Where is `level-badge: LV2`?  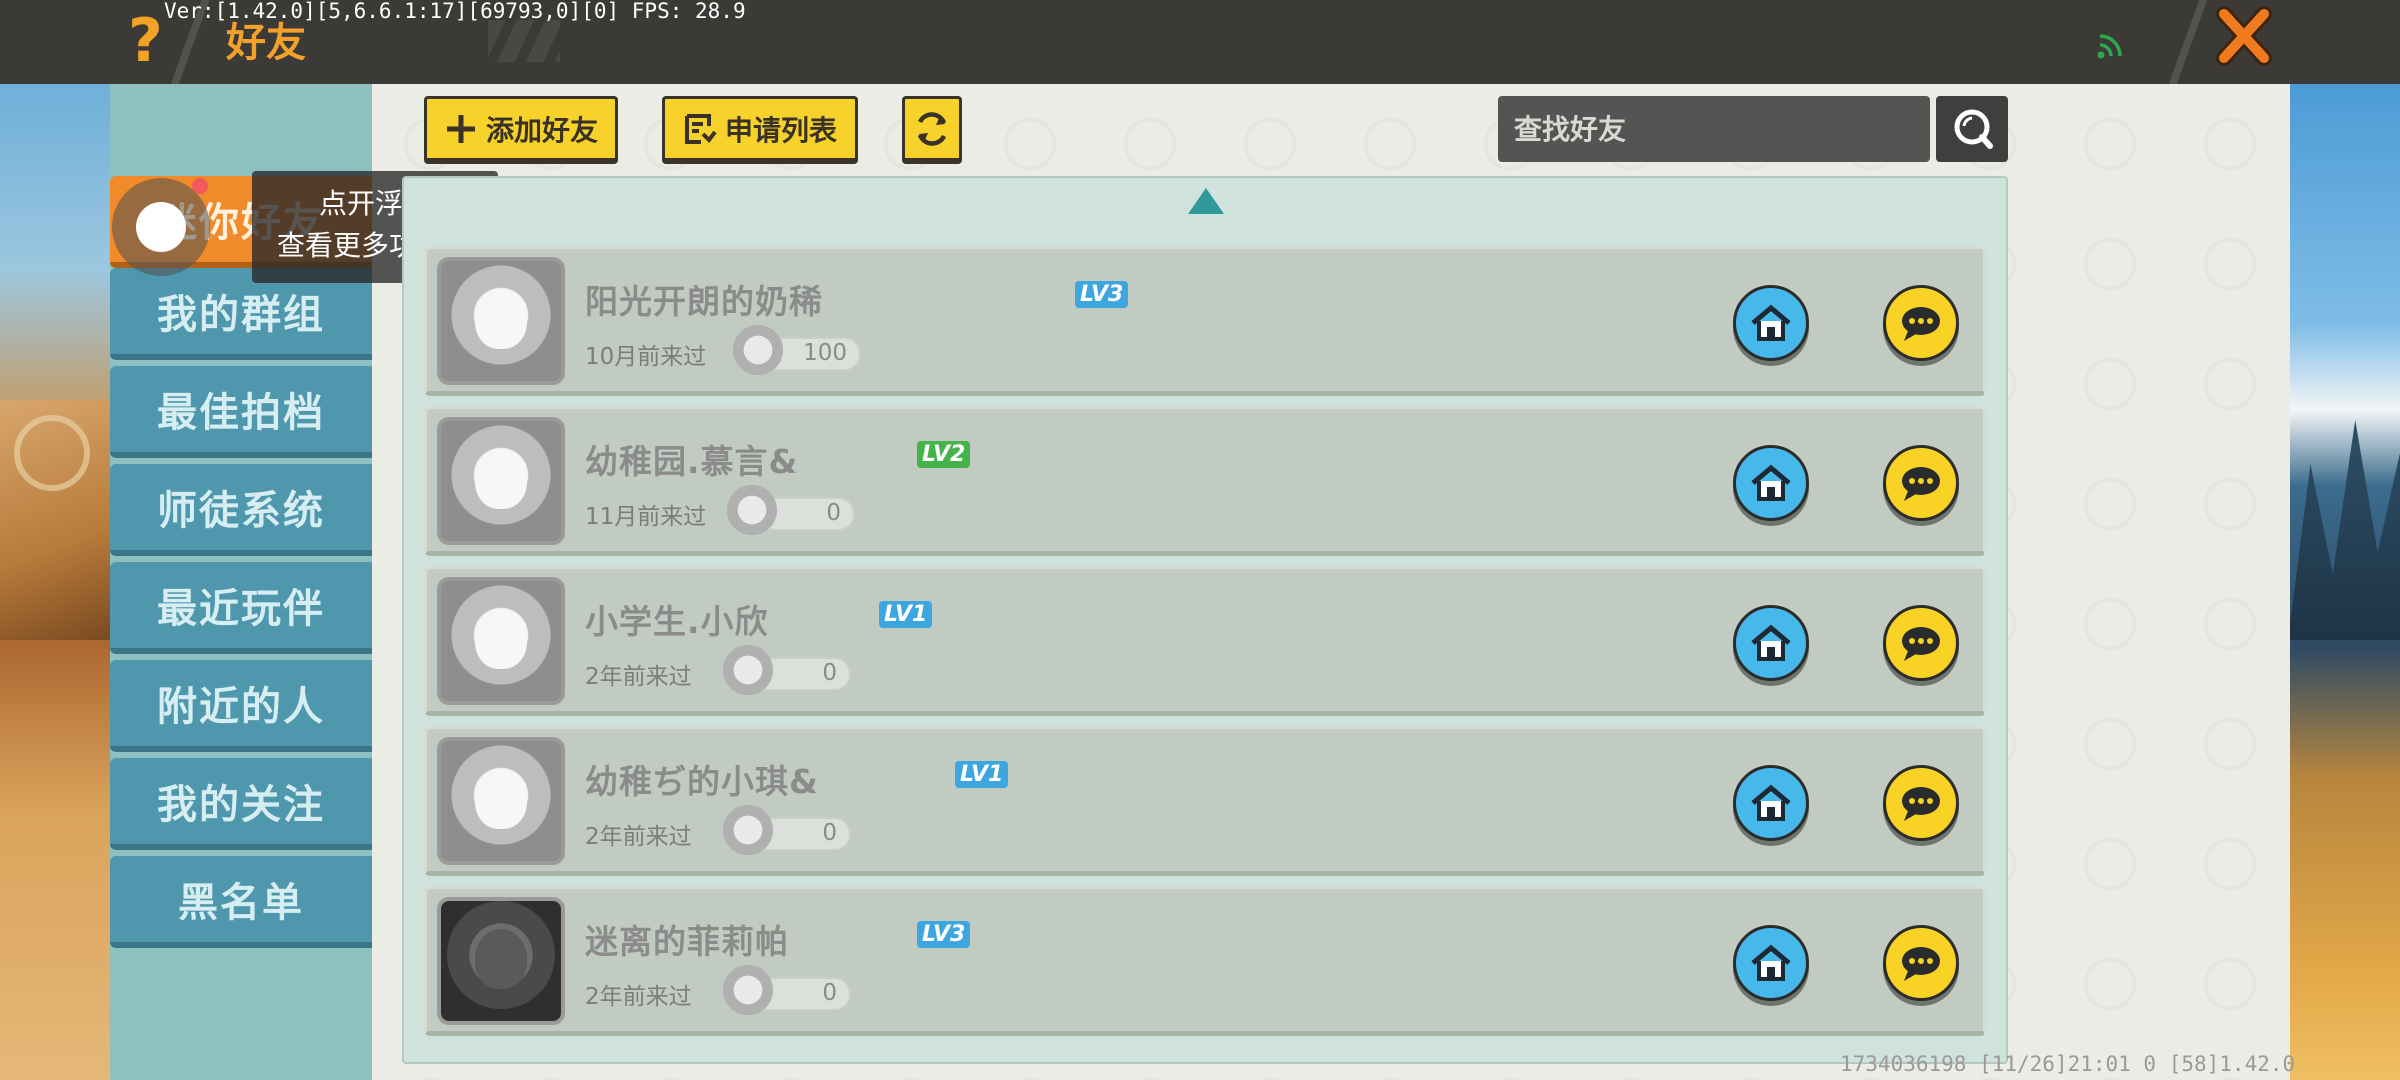 level-badge: LV2 is located at coordinates (944, 454).